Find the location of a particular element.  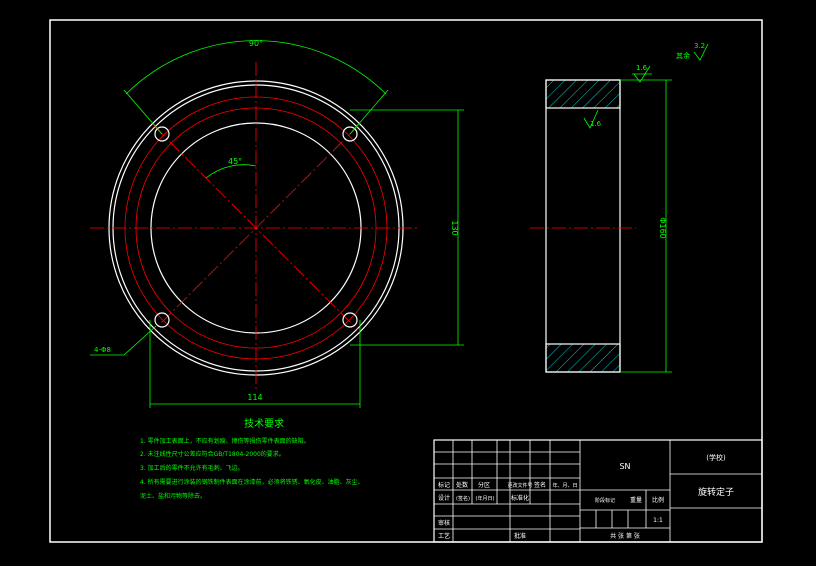

label-nianyueri: 年、月、日 is located at coordinates (564, 485).